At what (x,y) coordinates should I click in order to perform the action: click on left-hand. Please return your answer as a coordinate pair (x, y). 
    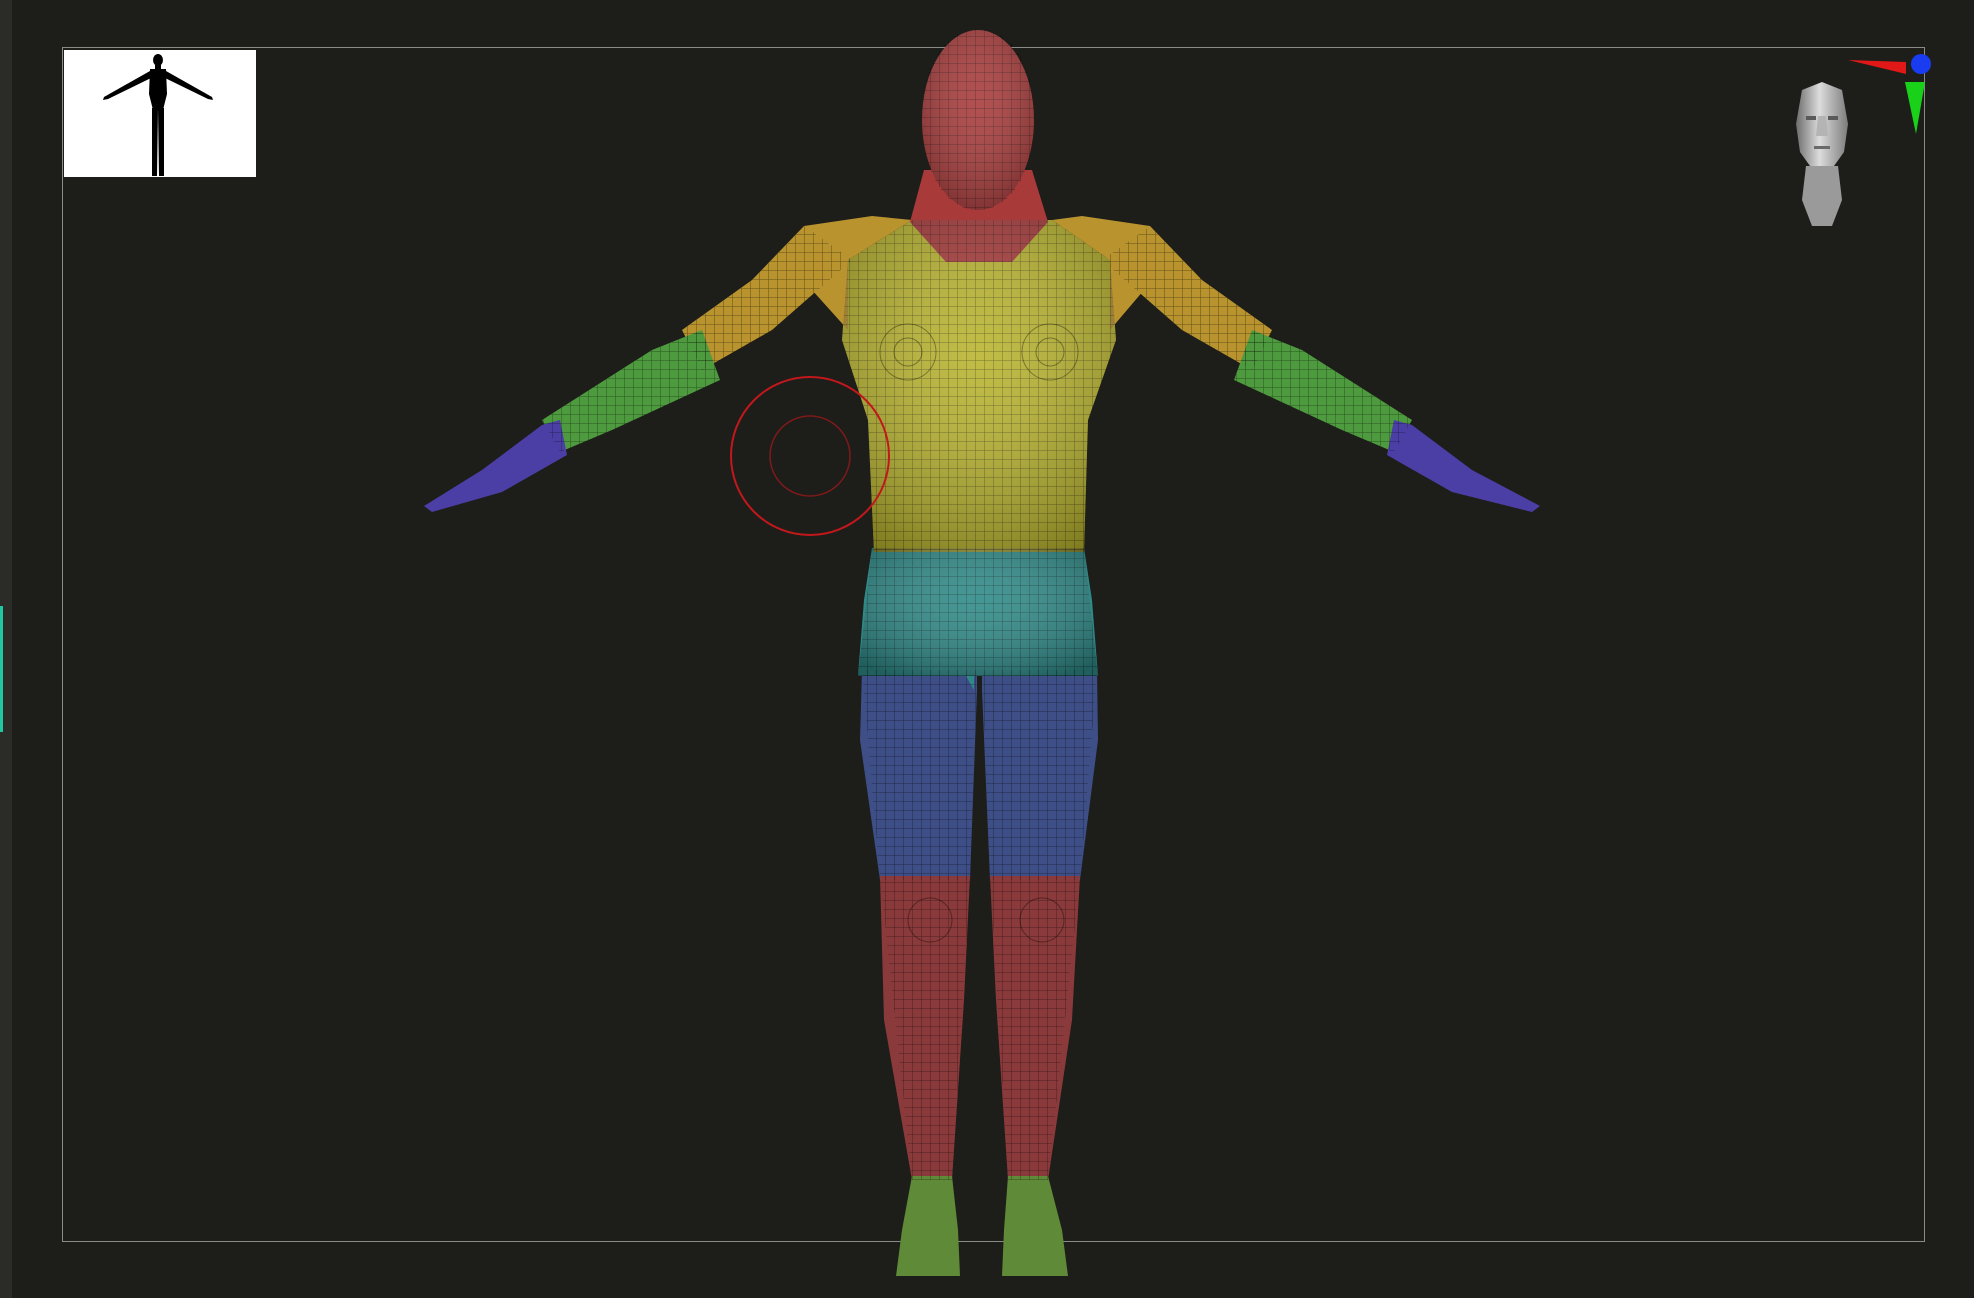
    Looking at the image, I should click on (495, 466).